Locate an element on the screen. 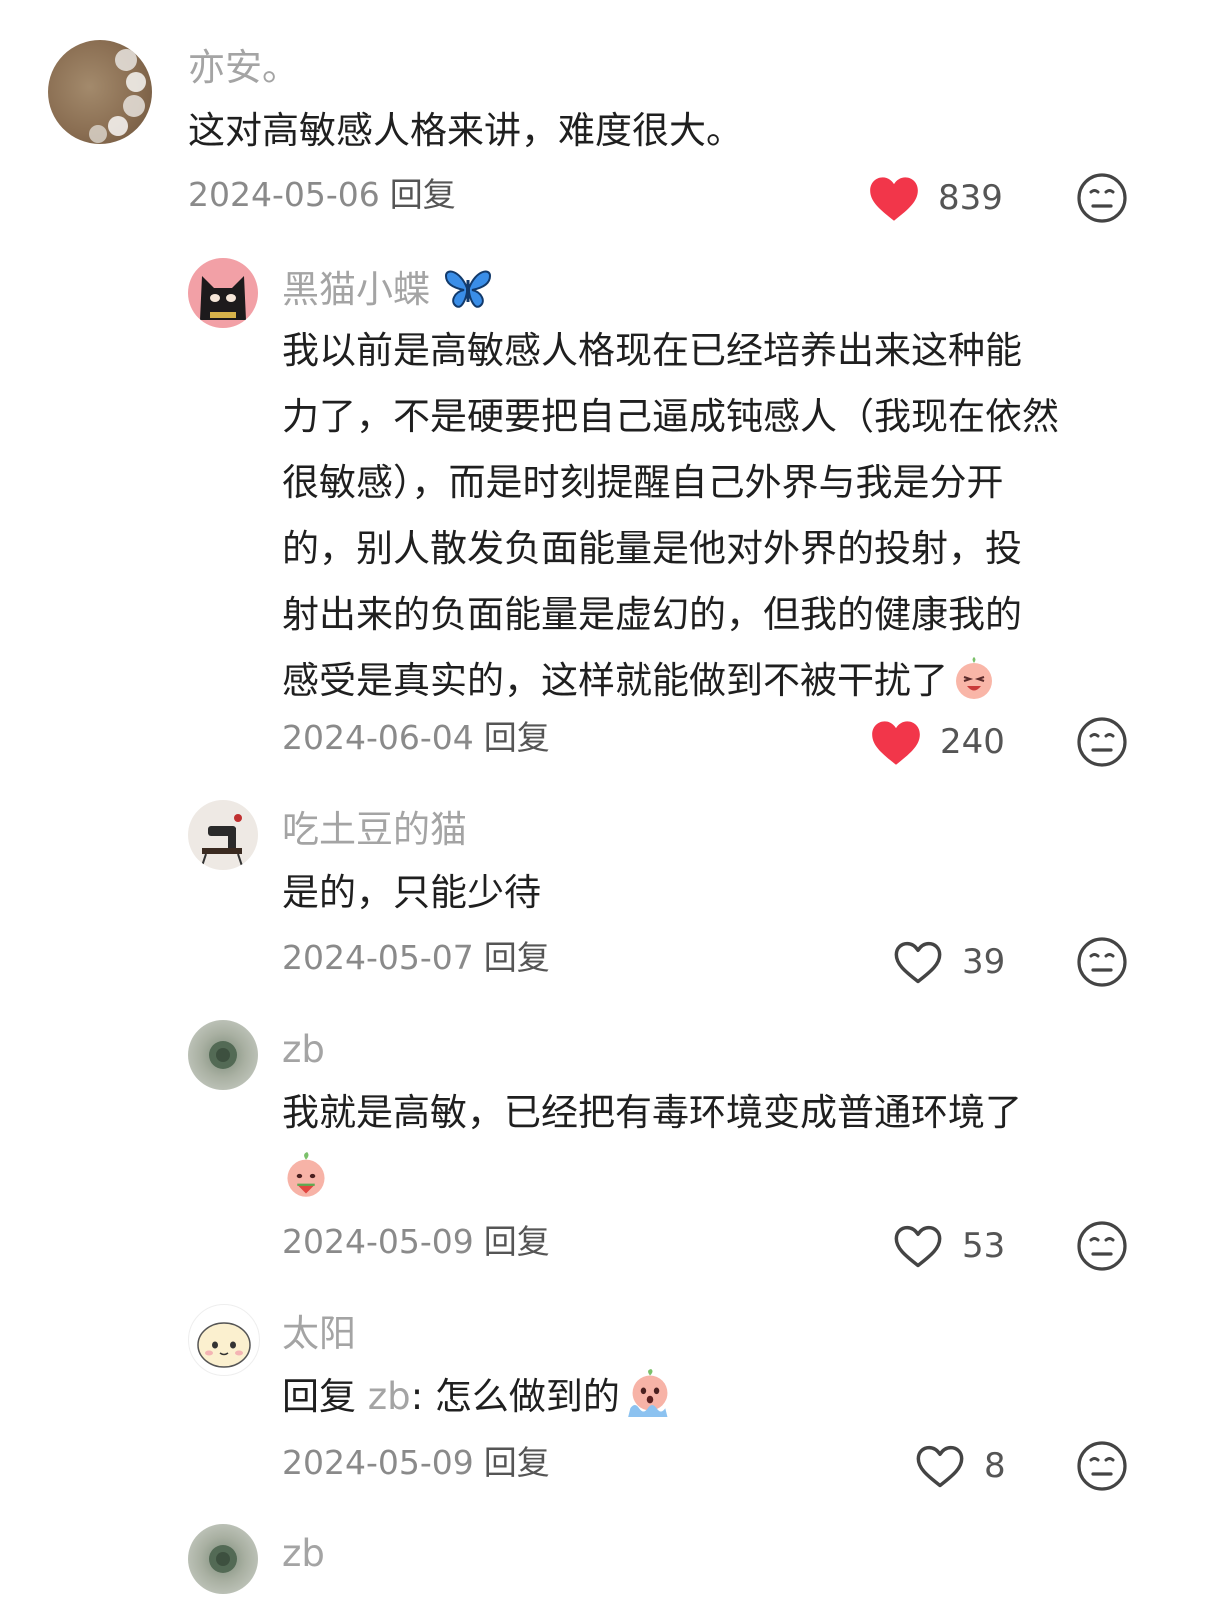 This screenshot has height=1608, width=1206. like-button: 8 is located at coordinates (960, 1466).